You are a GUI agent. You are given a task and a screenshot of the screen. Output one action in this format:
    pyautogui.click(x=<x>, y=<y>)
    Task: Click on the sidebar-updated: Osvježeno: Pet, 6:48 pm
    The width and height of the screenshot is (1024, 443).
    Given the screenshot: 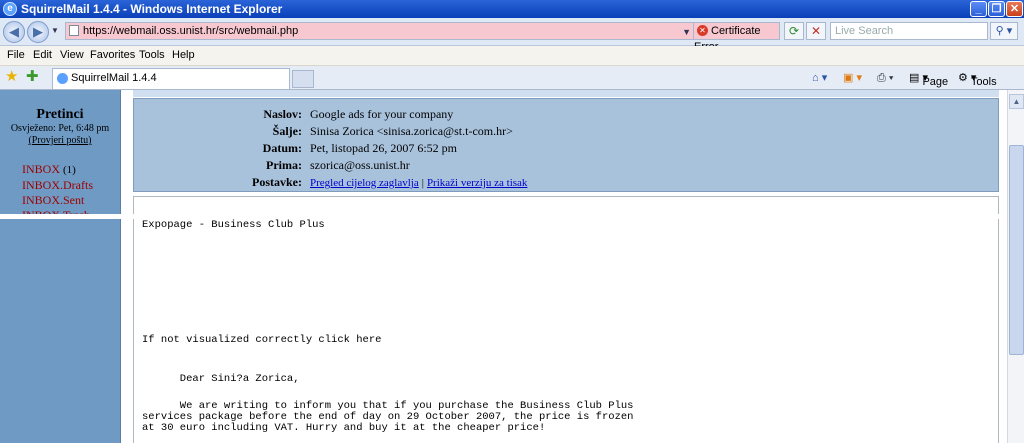 What is the action you would take?
    pyautogui.click(x=60, y=128)
    